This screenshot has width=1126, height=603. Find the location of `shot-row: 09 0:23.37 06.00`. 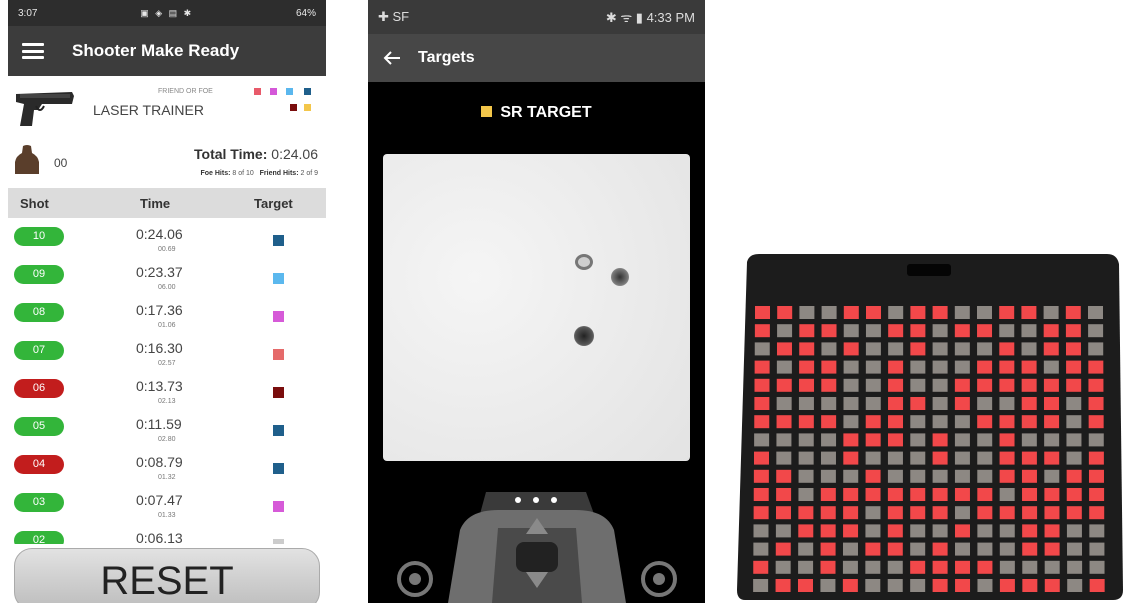

shot-row: 09 0:23.37 06.00 is located at coordinates (167, 279).